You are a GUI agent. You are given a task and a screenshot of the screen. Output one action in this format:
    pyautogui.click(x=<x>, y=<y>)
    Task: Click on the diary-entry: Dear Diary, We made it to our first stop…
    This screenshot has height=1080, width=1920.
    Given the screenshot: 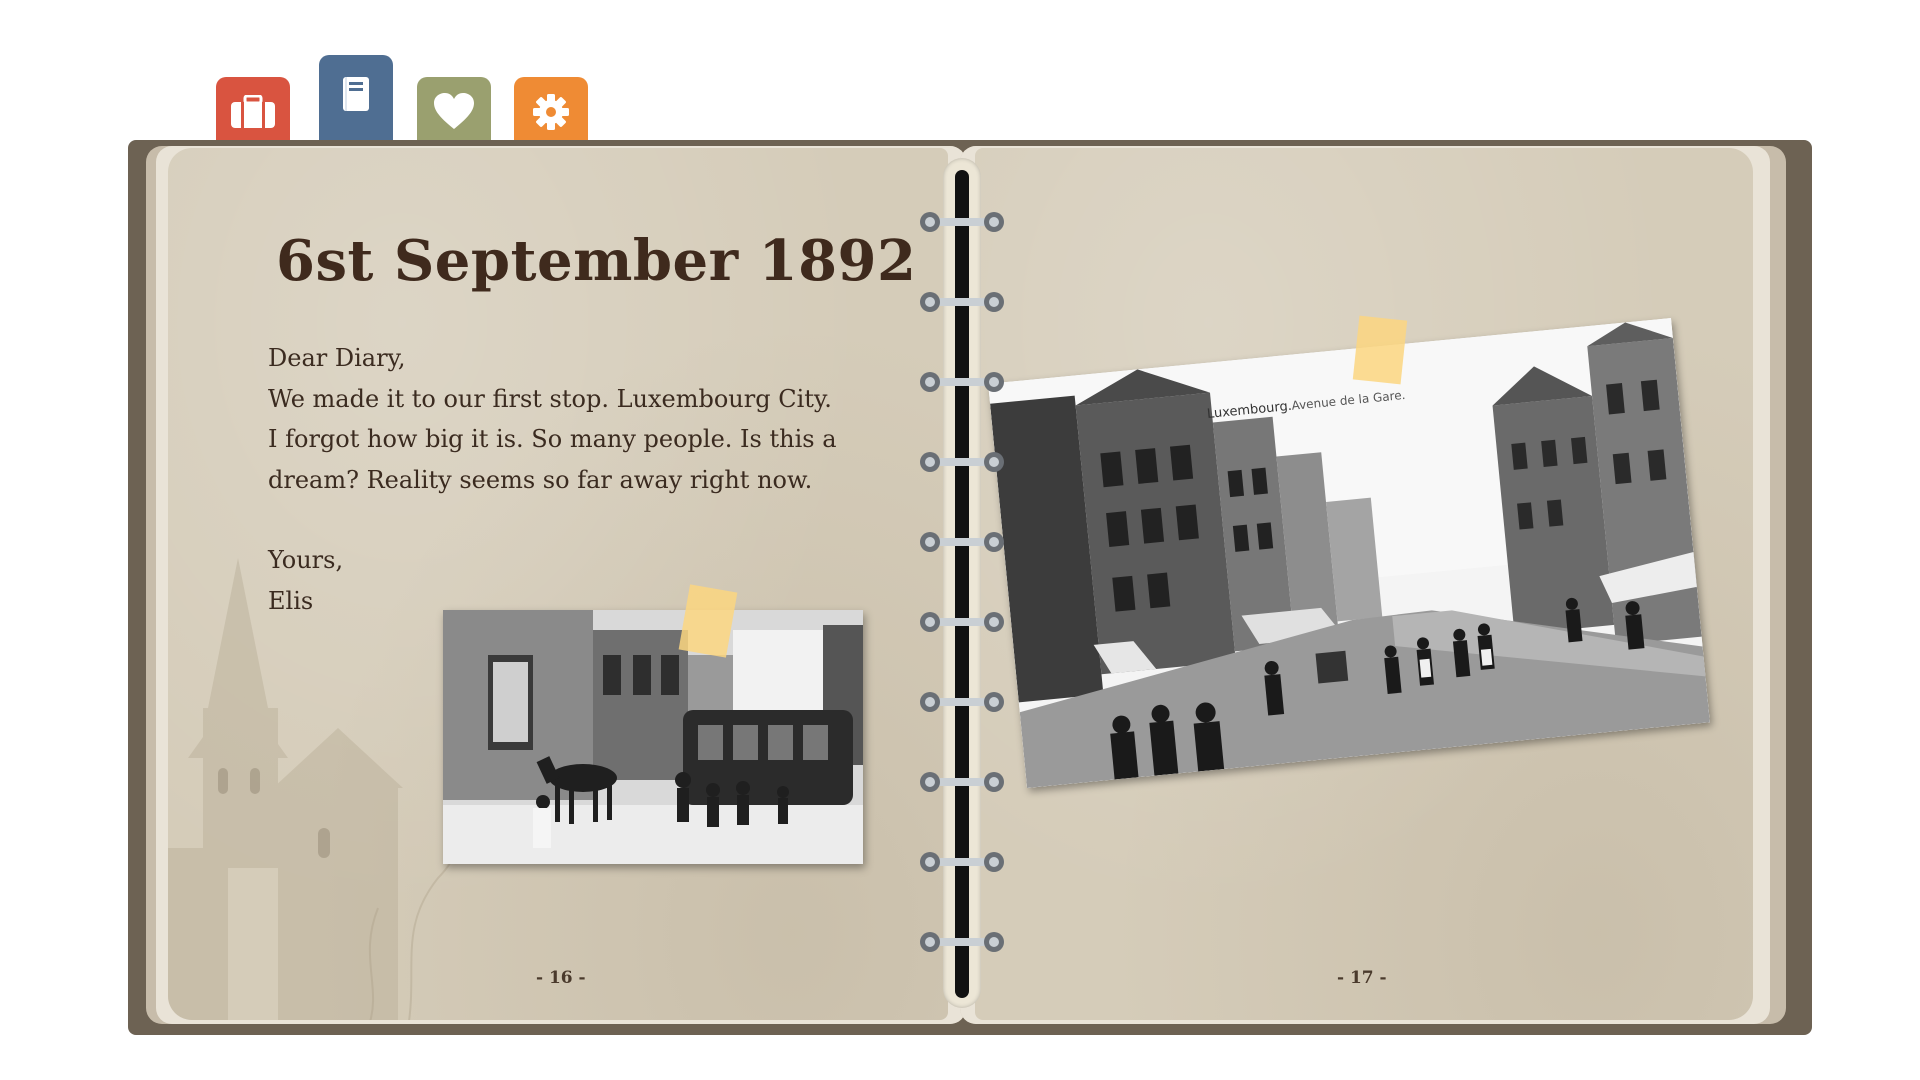 What is the action you would take?
    pyautogui.click(x=568, y=479)
    